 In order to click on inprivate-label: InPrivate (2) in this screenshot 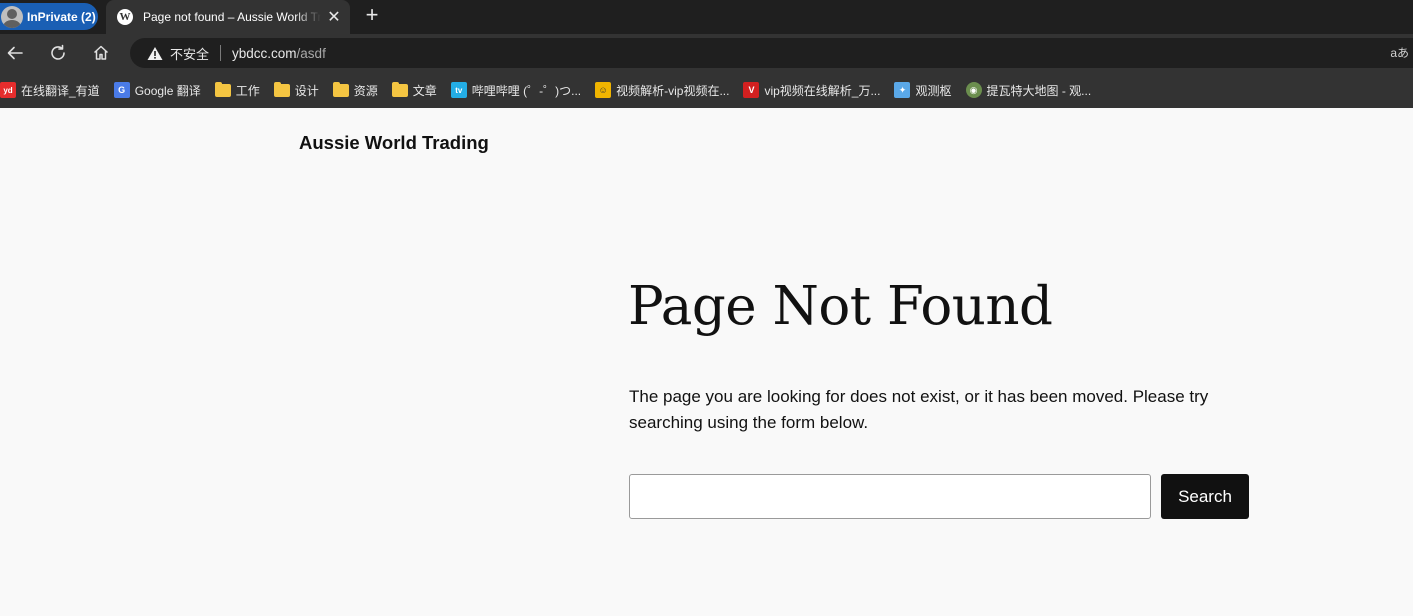, I will do `click(61, 16)`.